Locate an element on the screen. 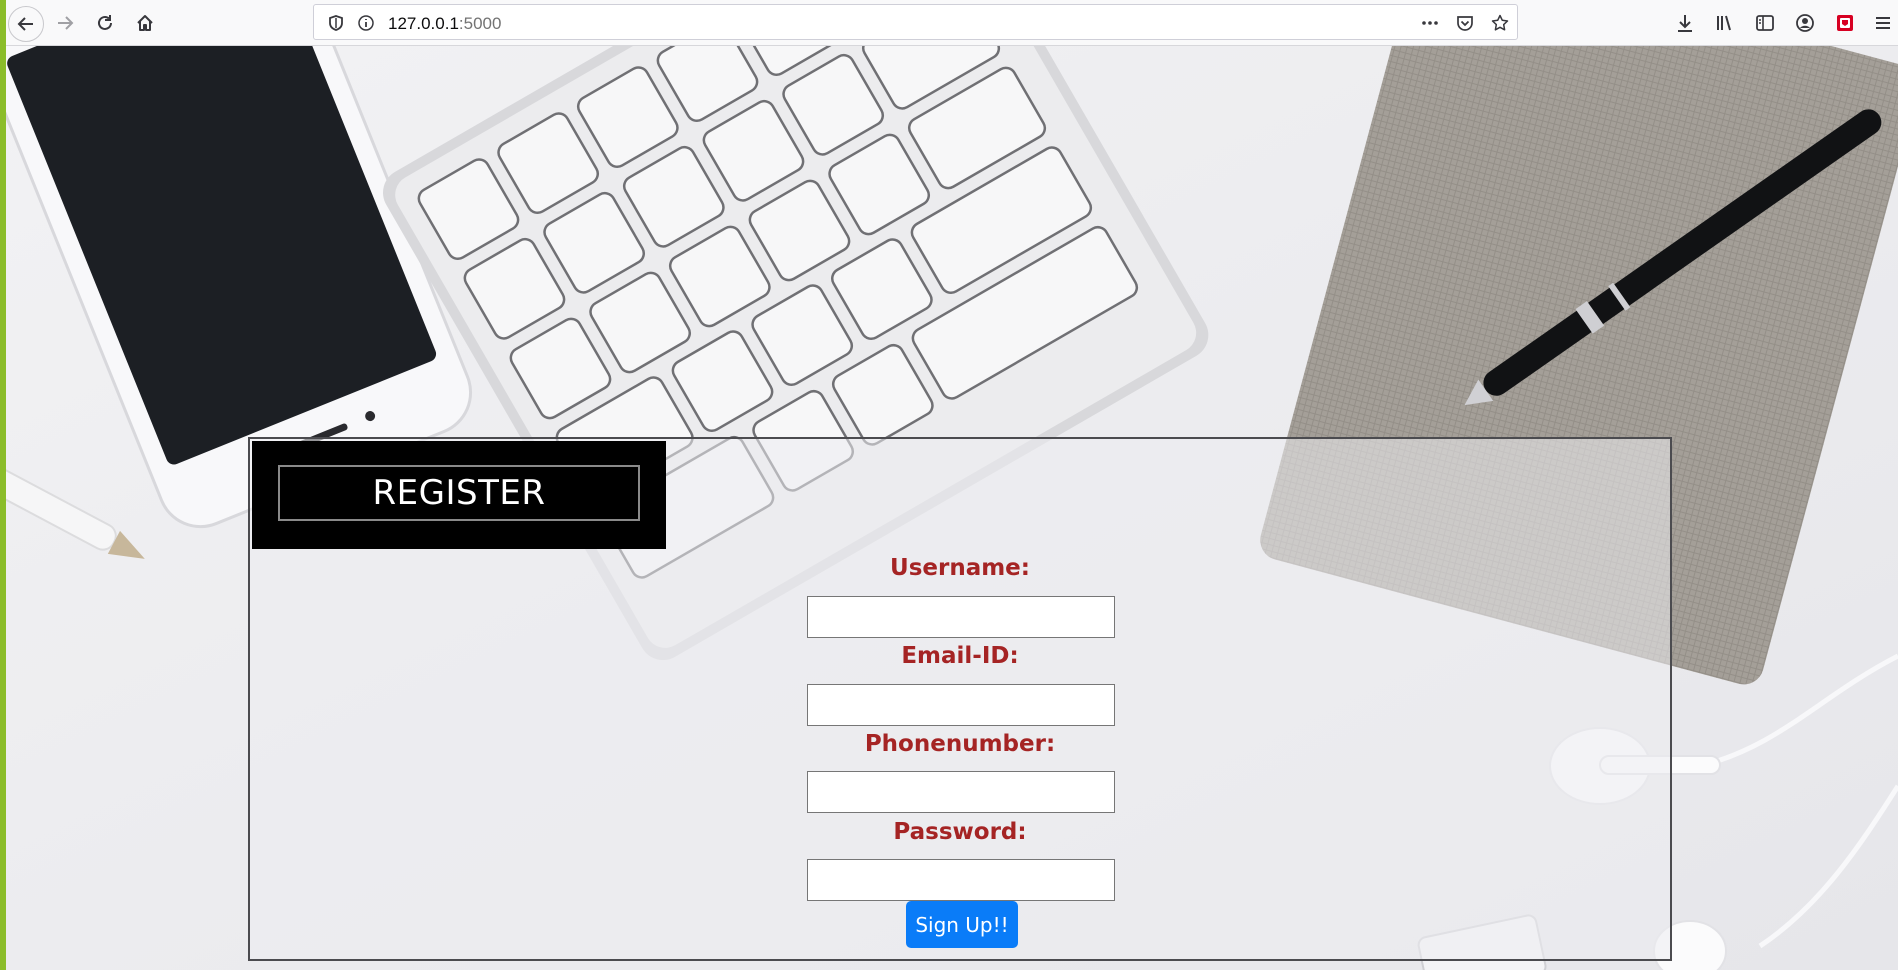  password-label: Password: is located at coordinates (960, 832).